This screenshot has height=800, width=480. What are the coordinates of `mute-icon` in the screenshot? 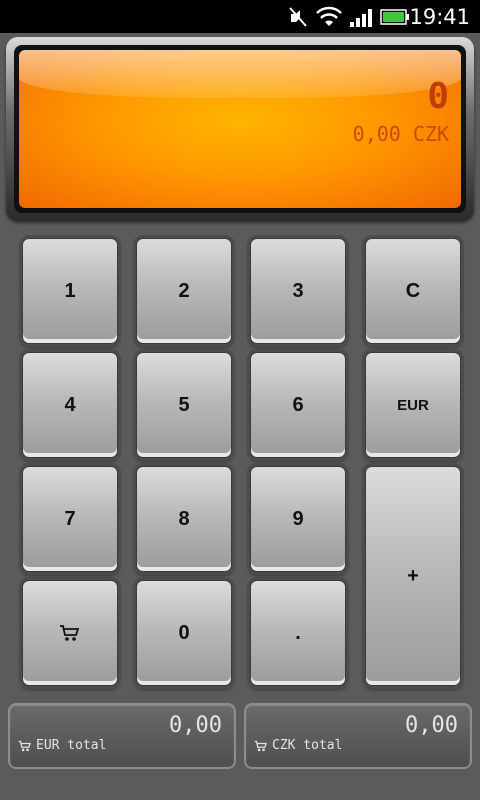 It's located at (298, 17).